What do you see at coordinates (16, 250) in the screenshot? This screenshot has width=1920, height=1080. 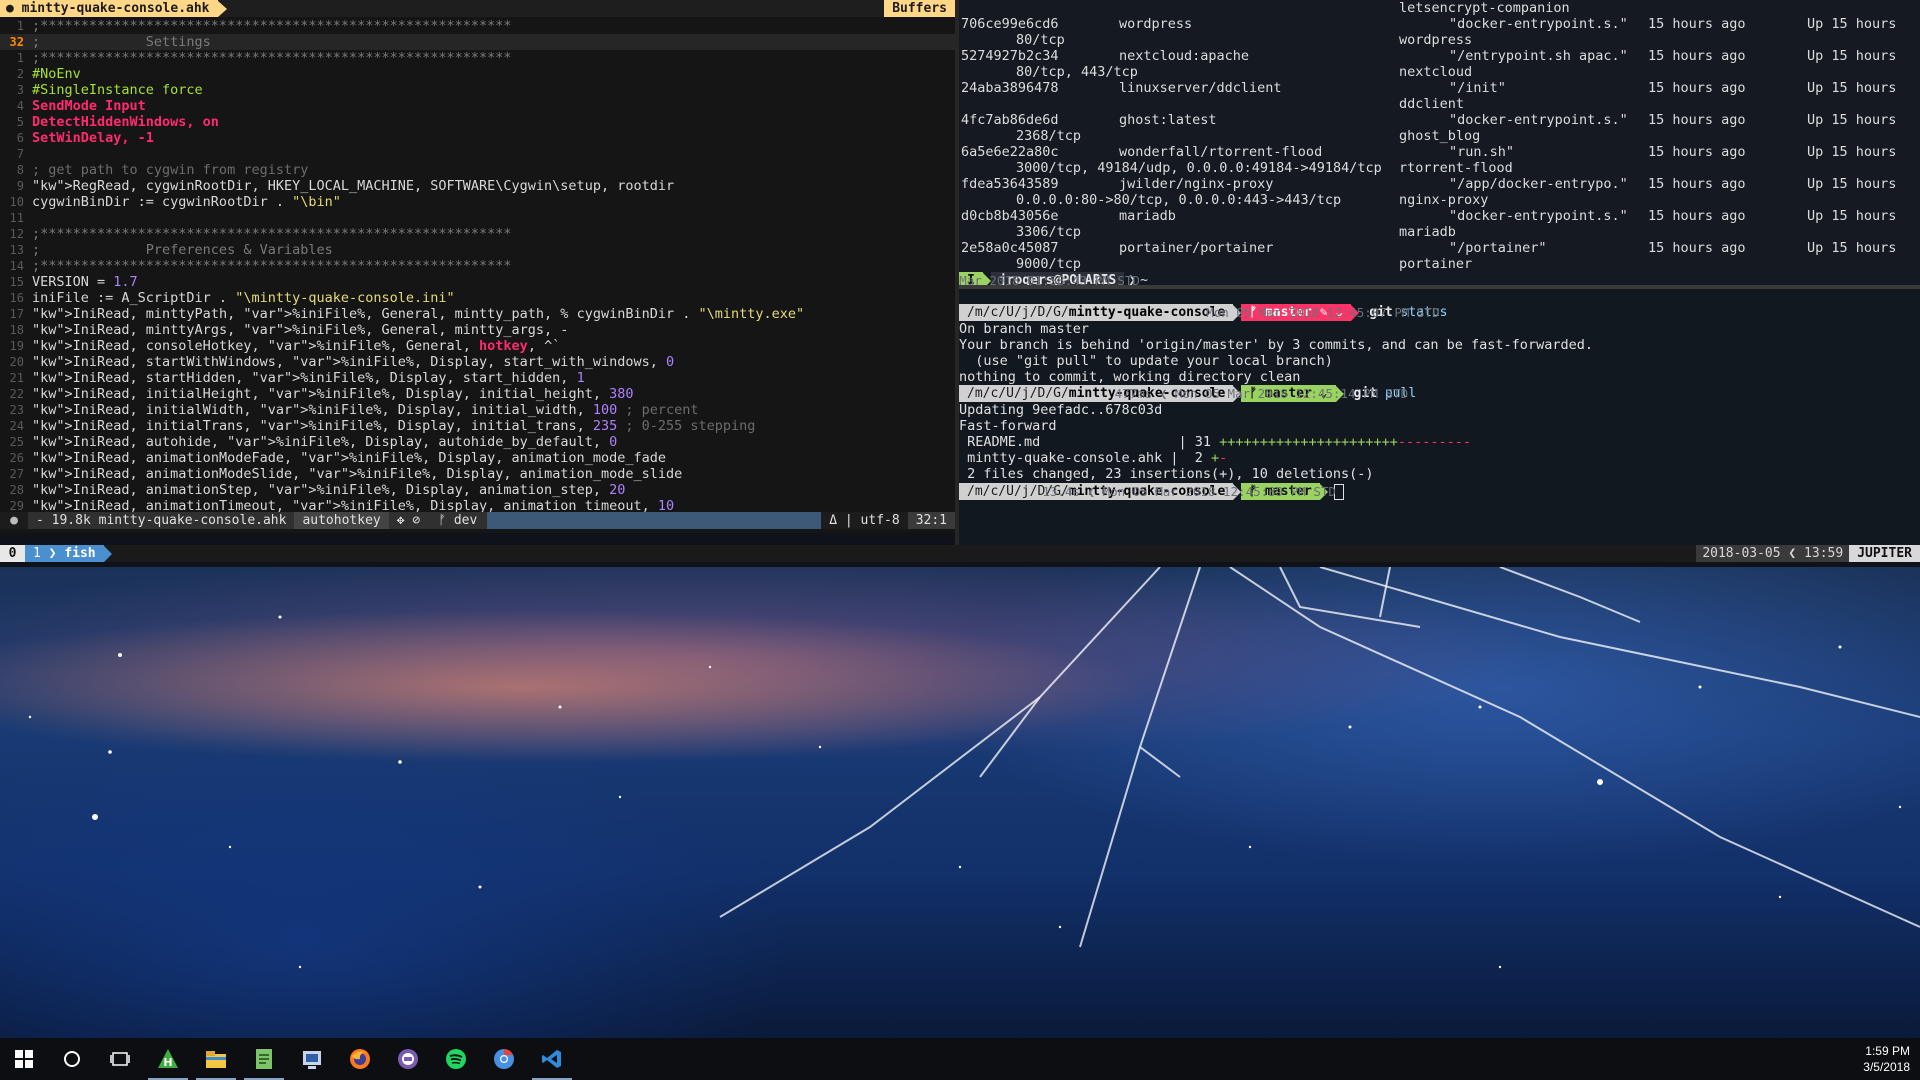 I see `line-number: 13` at bounding box center [16, 250].